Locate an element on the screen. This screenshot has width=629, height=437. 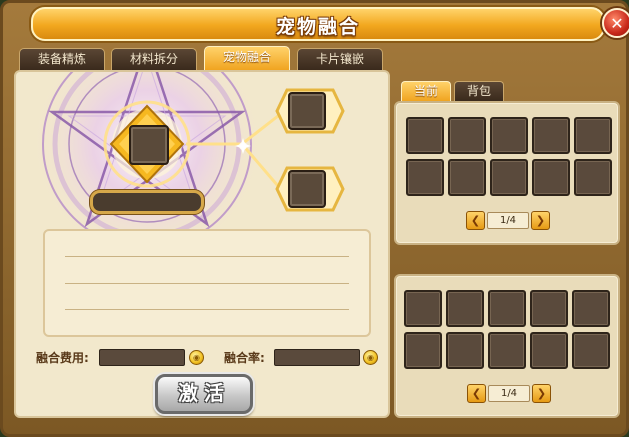
tab-equipment-refine: 装备精炼 is located at coordinates (62, 59).